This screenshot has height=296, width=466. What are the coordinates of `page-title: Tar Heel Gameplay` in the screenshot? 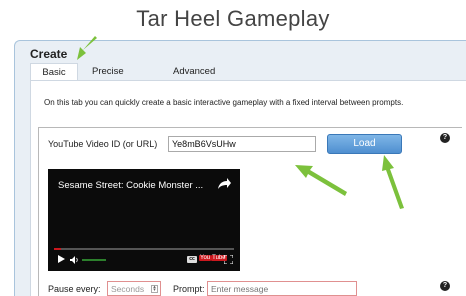 It's located at (233, 18).